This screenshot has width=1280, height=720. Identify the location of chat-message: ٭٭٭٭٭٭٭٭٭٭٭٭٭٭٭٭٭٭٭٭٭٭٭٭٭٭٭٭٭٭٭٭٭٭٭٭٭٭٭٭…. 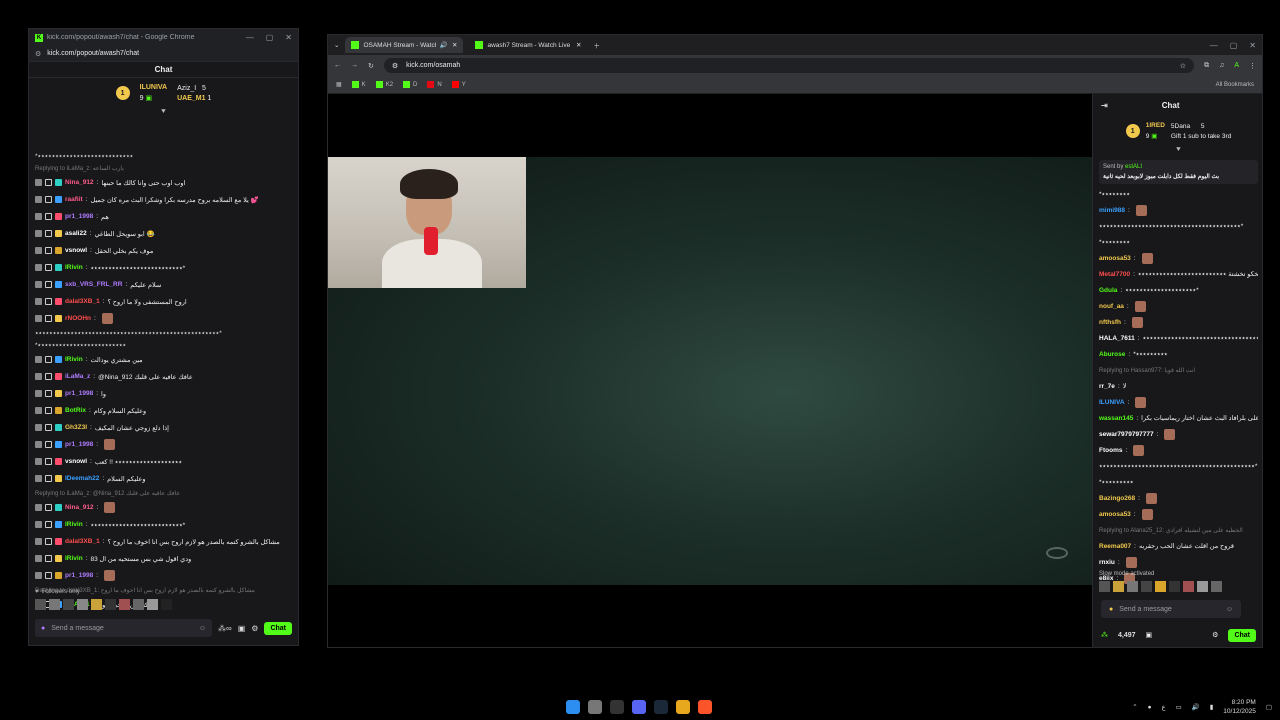
(1178, 226).